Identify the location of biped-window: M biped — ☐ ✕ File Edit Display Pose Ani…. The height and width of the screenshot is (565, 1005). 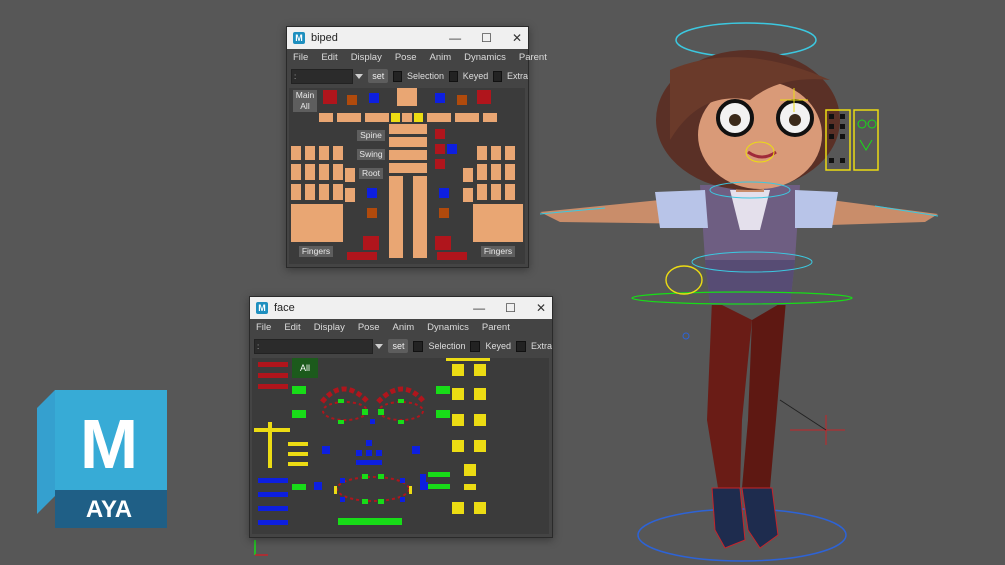
(416, 147).